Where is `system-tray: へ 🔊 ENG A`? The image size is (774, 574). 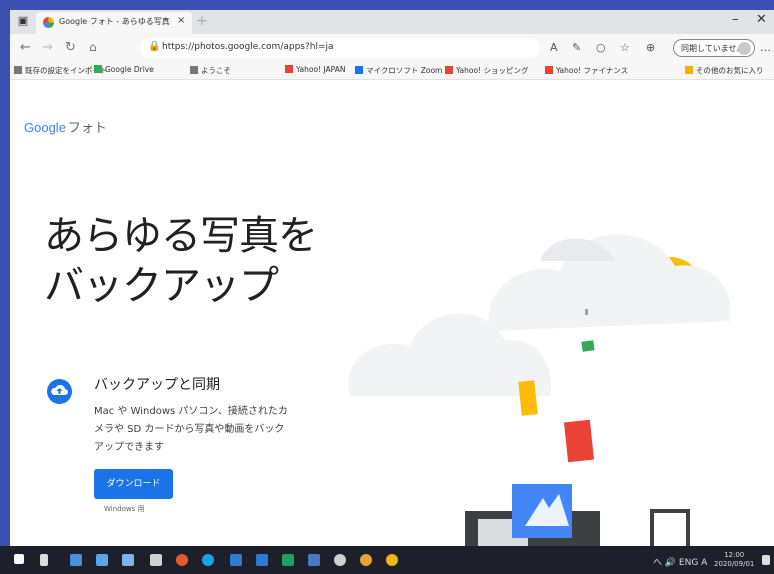
system-tray: へ 🔊 ENG A is located at coordinates (680, 561).